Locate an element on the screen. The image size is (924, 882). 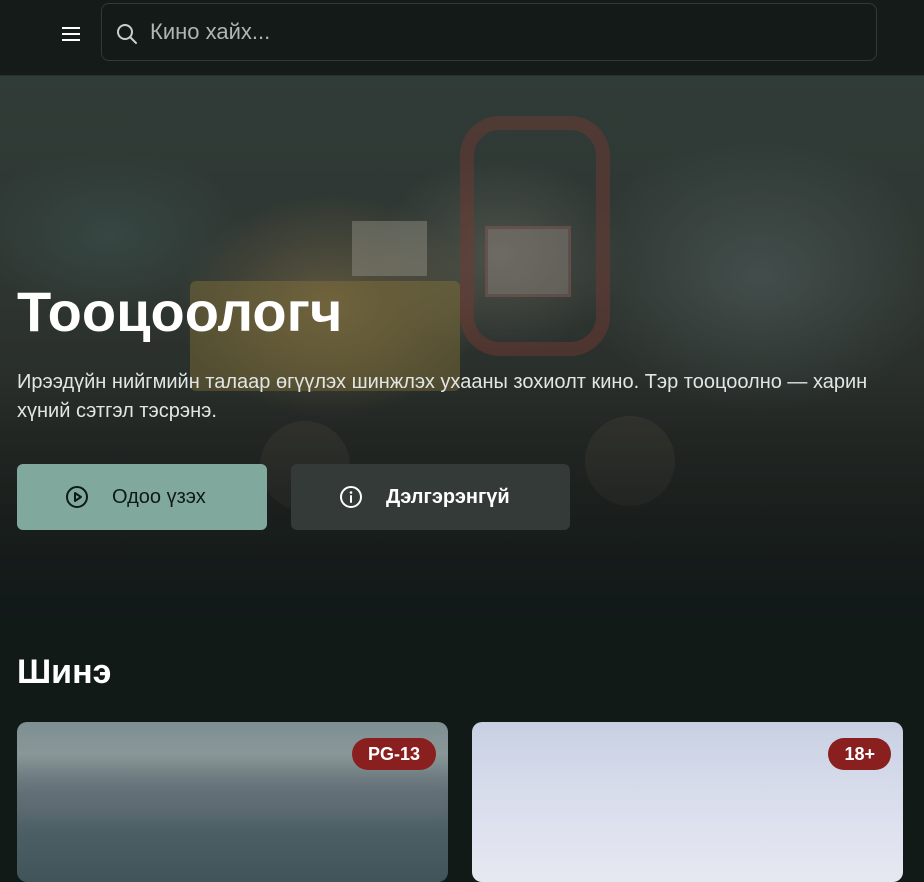
menu-icon is located at coordinates (71, 34).